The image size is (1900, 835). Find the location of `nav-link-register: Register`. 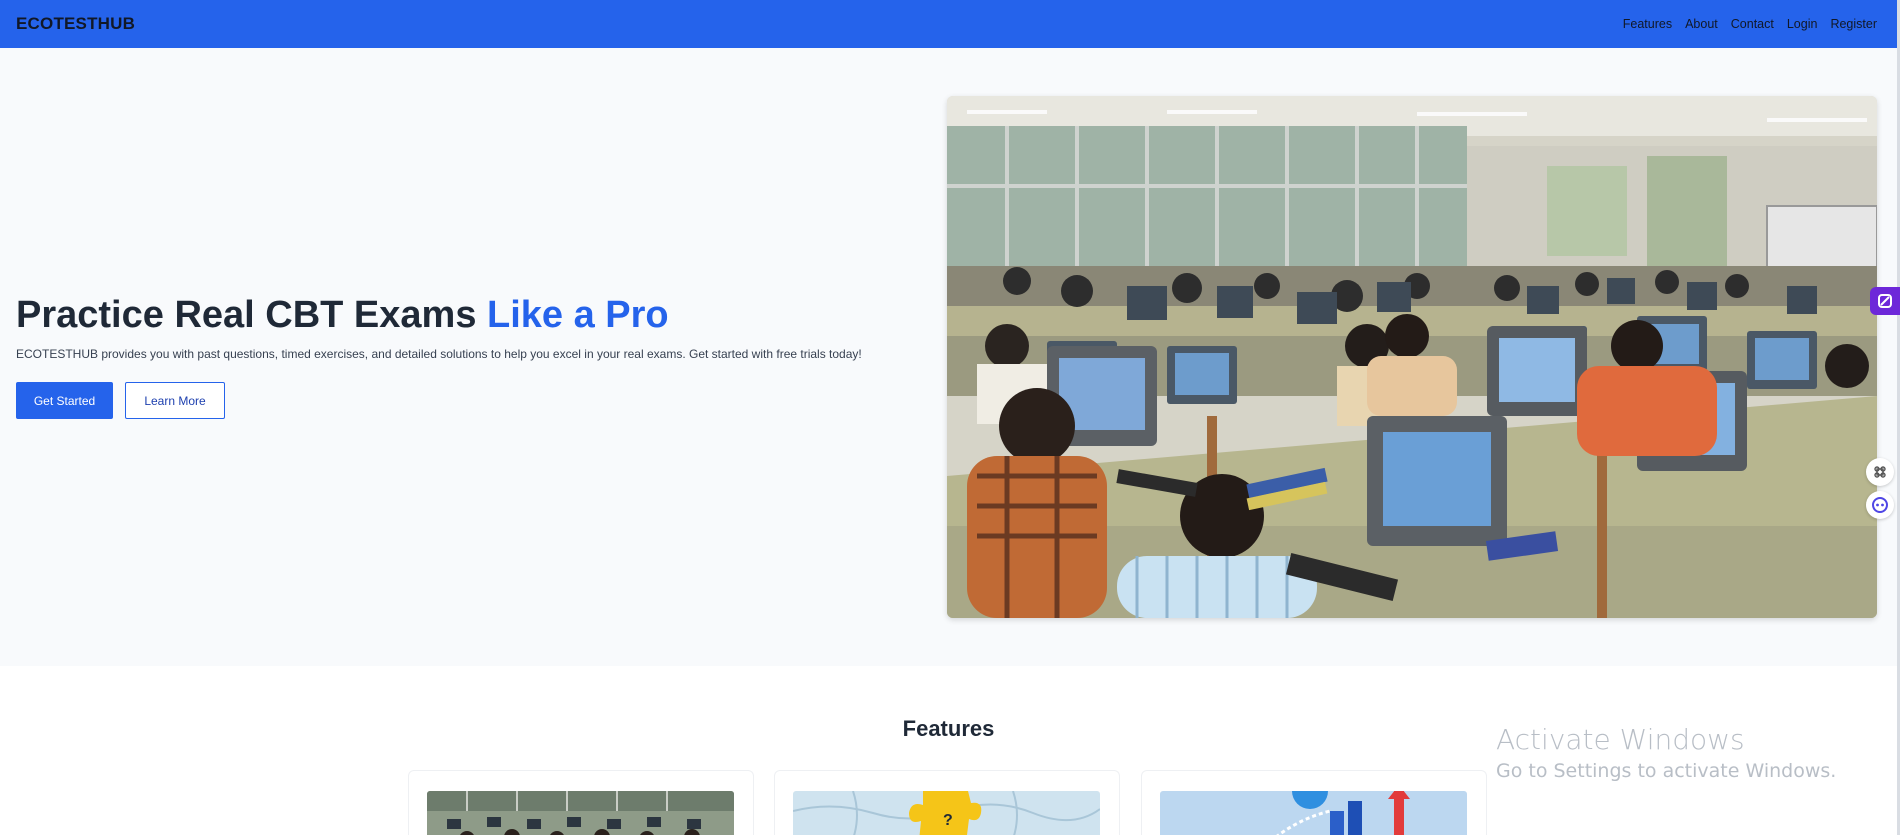

nav-link-register: Register is located at coordinates (1853, 24).